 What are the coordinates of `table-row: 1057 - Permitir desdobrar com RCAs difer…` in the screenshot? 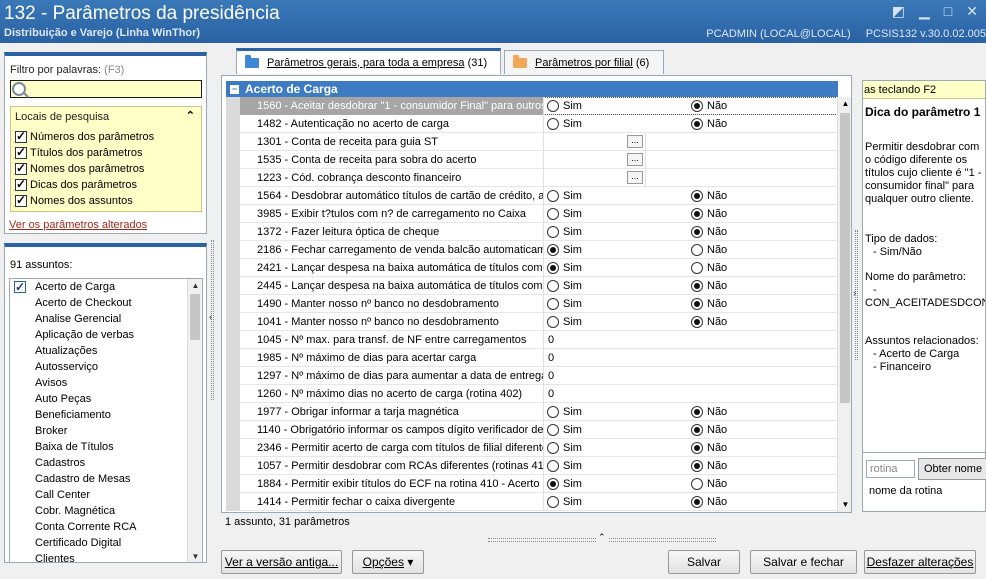 It's located at (532, 466).